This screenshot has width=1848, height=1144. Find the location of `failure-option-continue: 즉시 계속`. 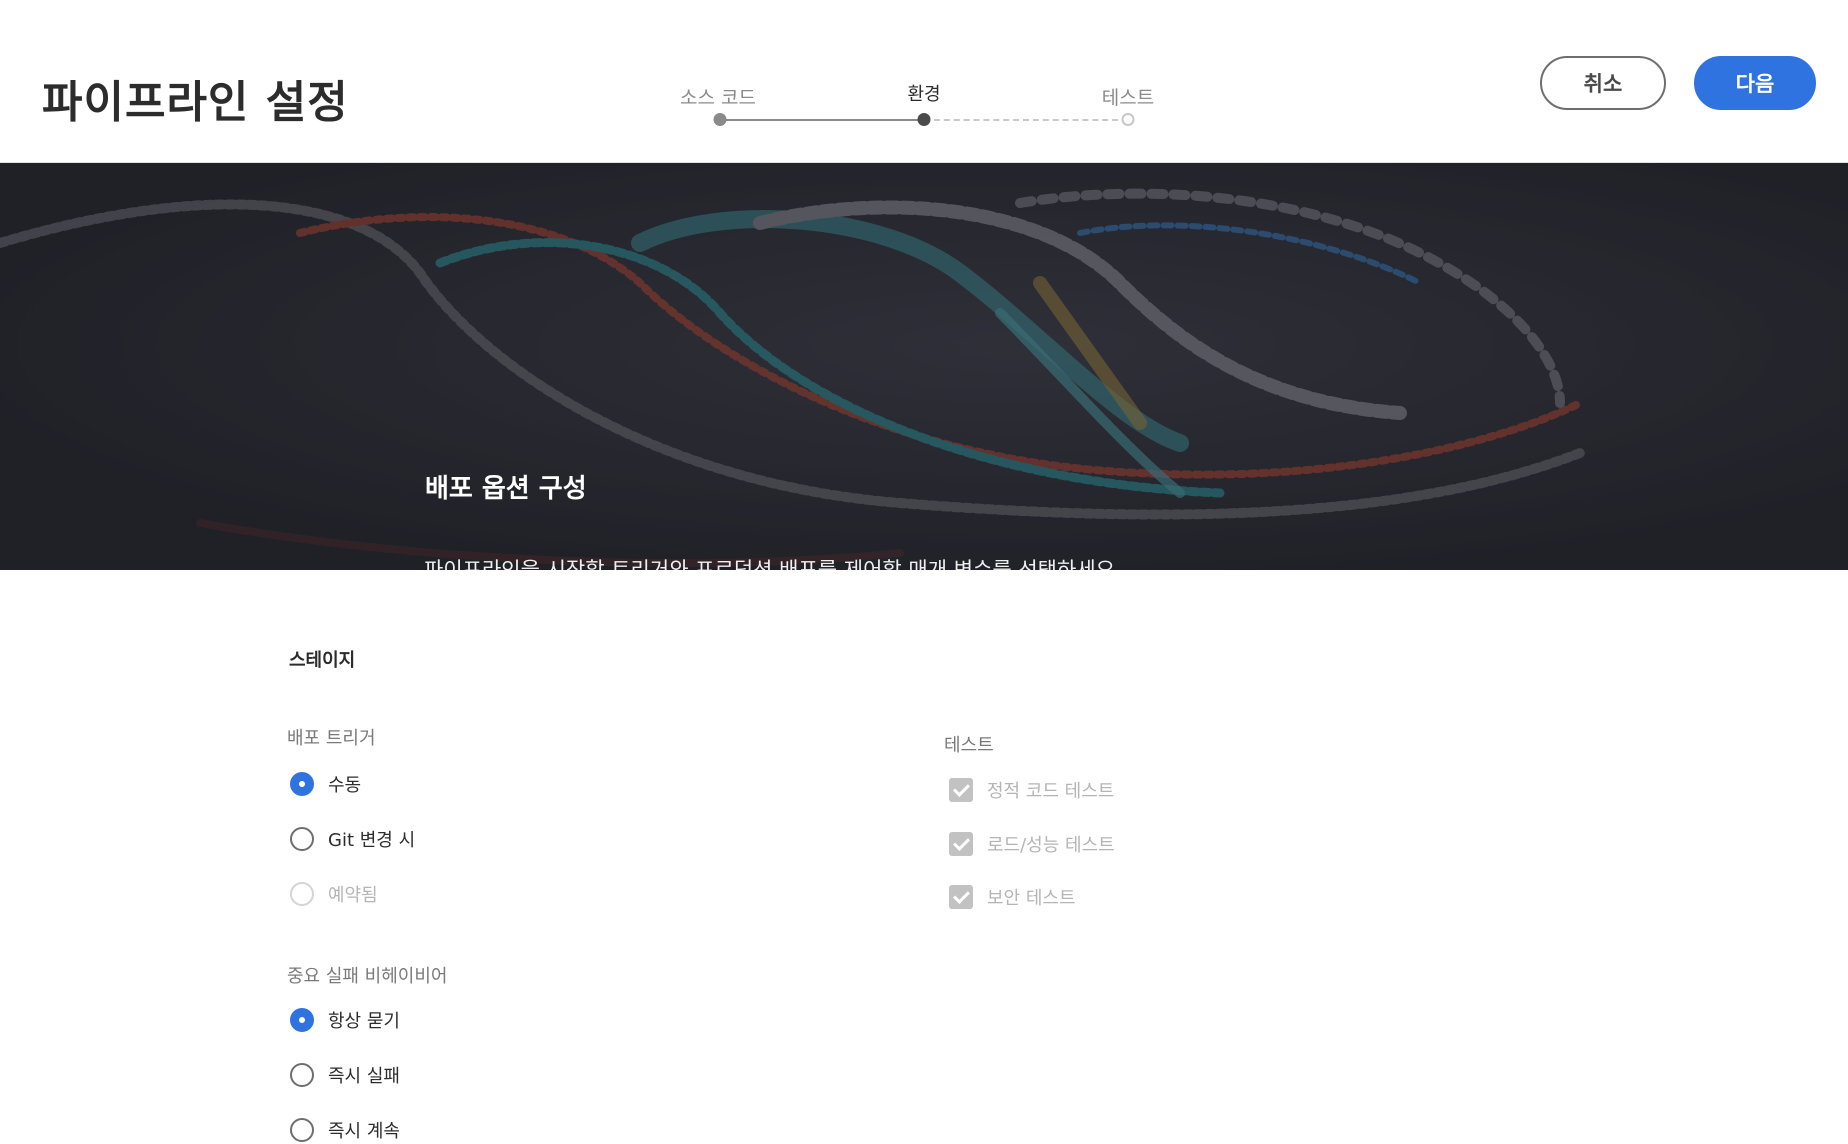

failure-option-continue: 즉시 계속 is located at coordinates (345, 1130).